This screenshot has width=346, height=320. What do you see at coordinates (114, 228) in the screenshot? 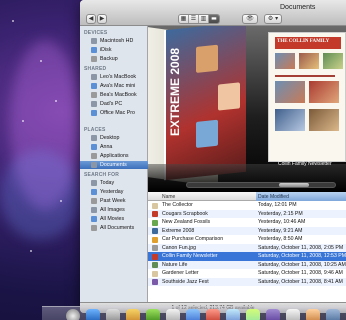
I see `sidebar-item: All Documents` at bounding box center [114, 228].